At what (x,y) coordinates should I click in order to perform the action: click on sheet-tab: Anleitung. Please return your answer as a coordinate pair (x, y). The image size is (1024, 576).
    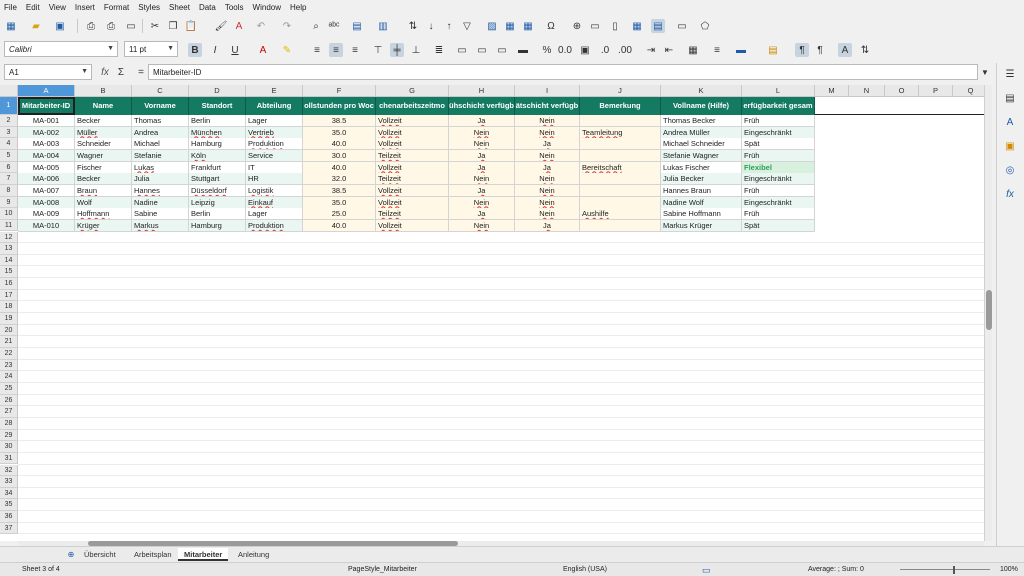
    Looking at the image, I should click on (253, 554).